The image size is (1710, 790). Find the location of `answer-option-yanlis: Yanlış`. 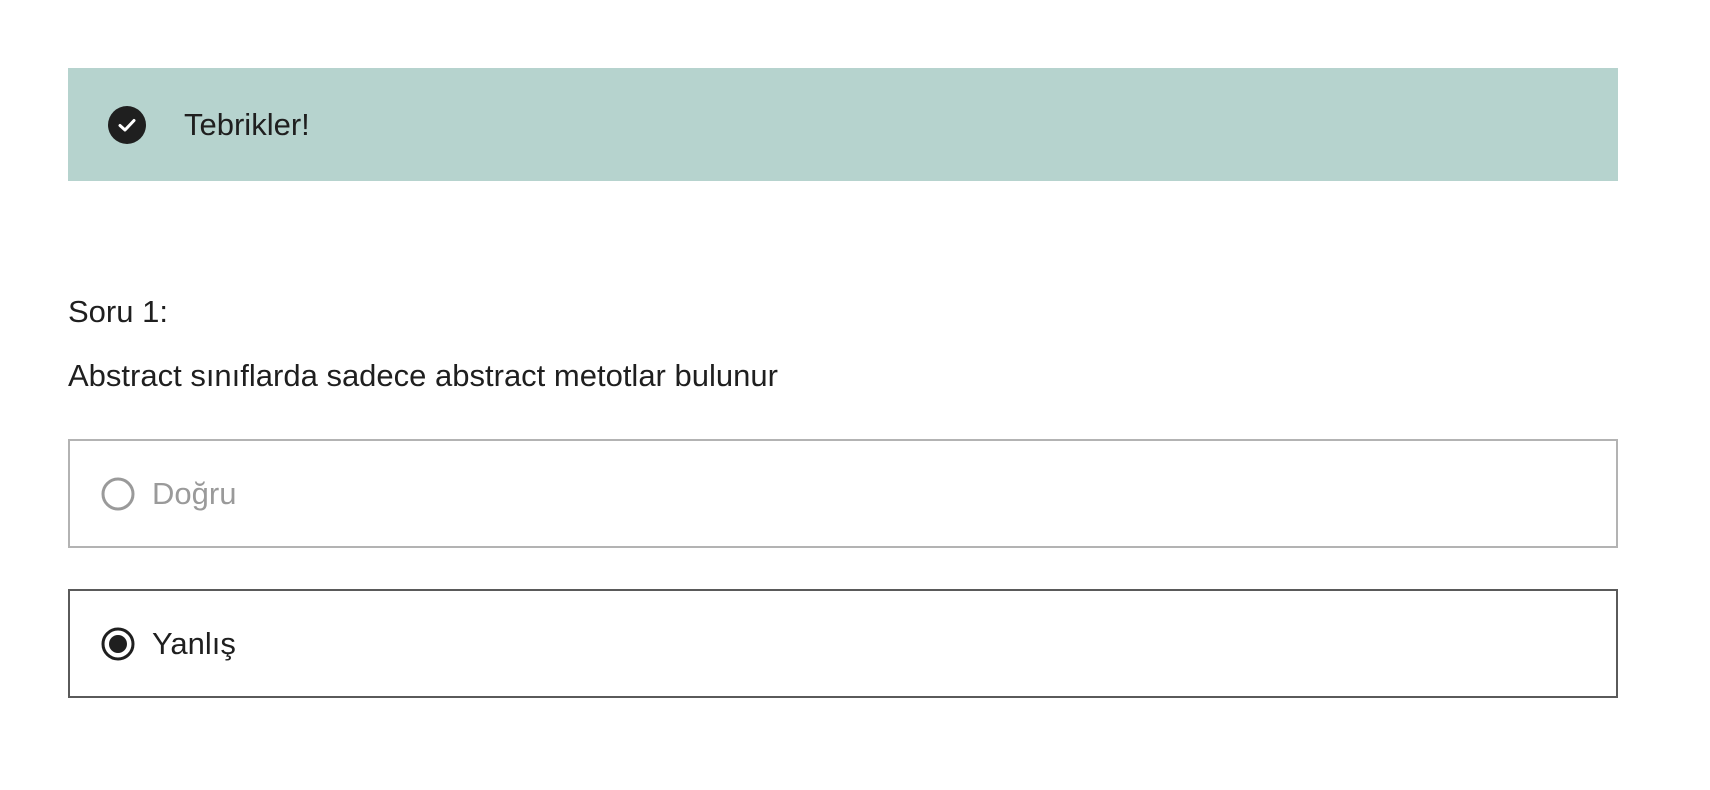

answer-option-yanlis: Yanlış is located at coordinates (843, 643).